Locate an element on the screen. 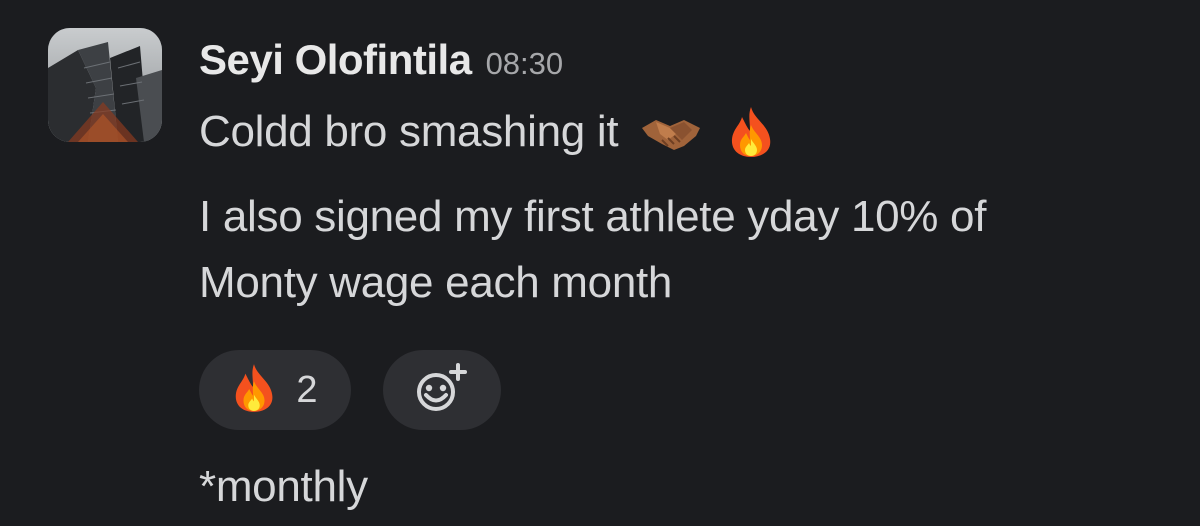 The image size is (1200, 526). reaction-fire: 2 is located at coordinates (275, 390).